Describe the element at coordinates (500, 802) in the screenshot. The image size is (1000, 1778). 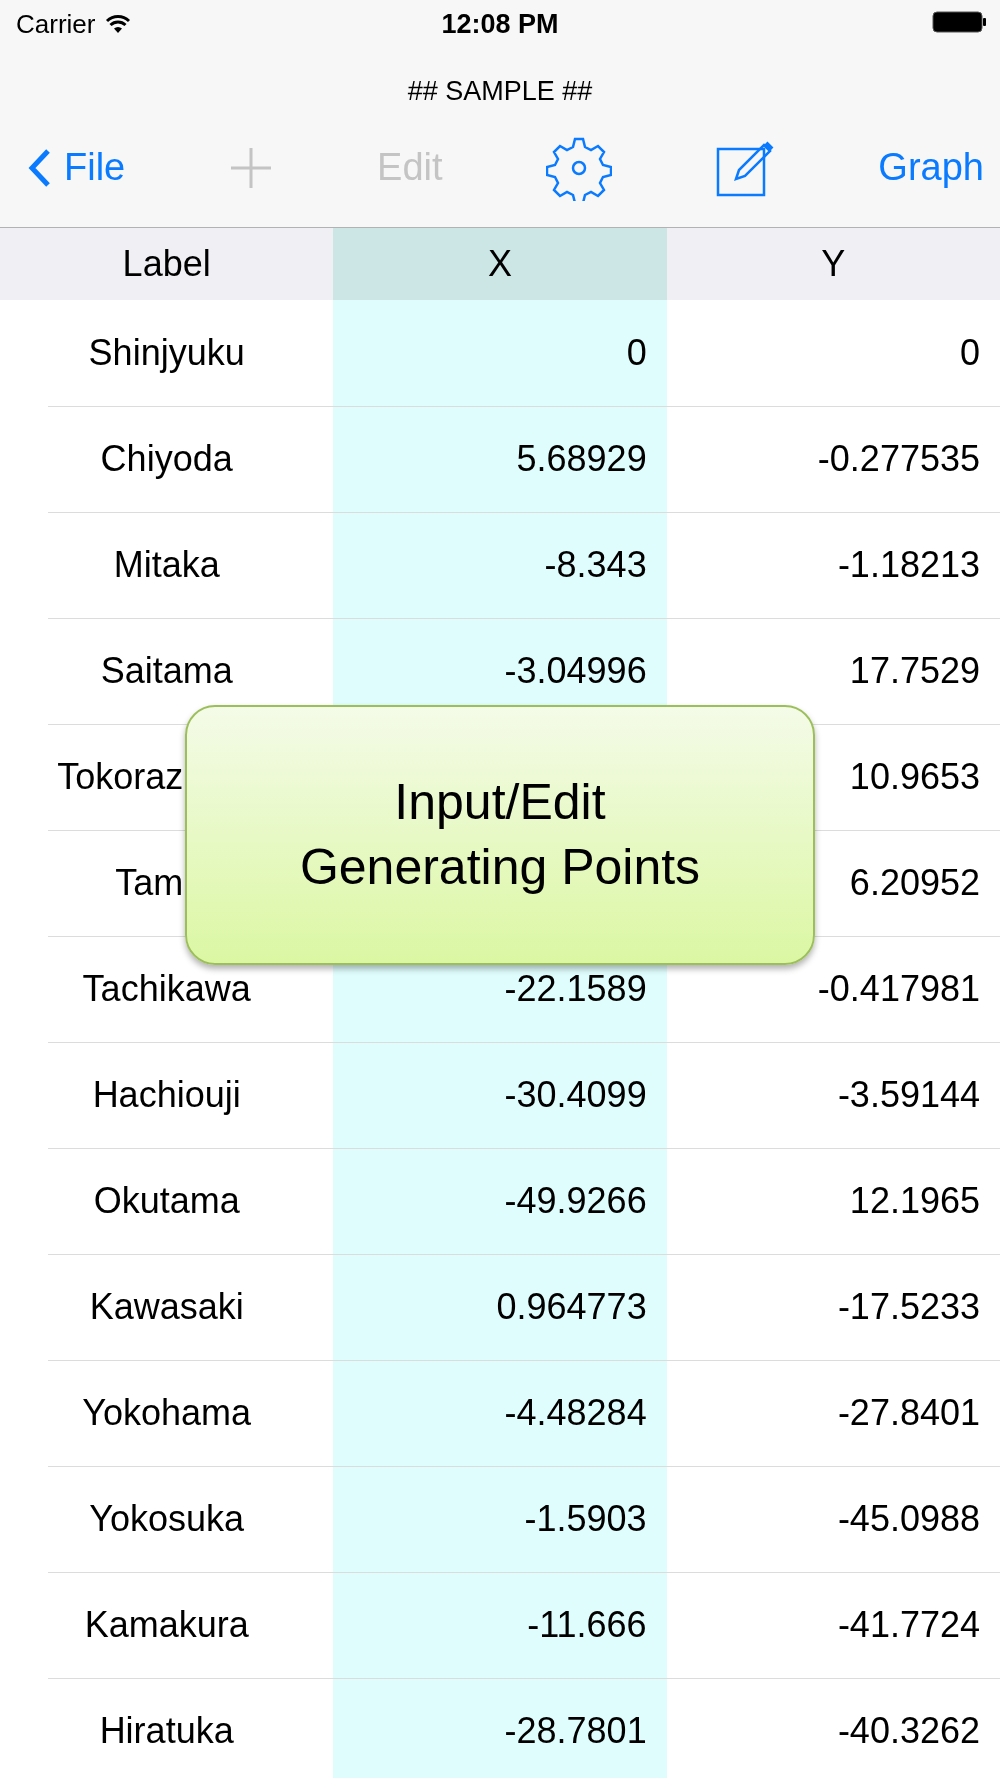
I see `callout-text: Input/Edit` at that location.